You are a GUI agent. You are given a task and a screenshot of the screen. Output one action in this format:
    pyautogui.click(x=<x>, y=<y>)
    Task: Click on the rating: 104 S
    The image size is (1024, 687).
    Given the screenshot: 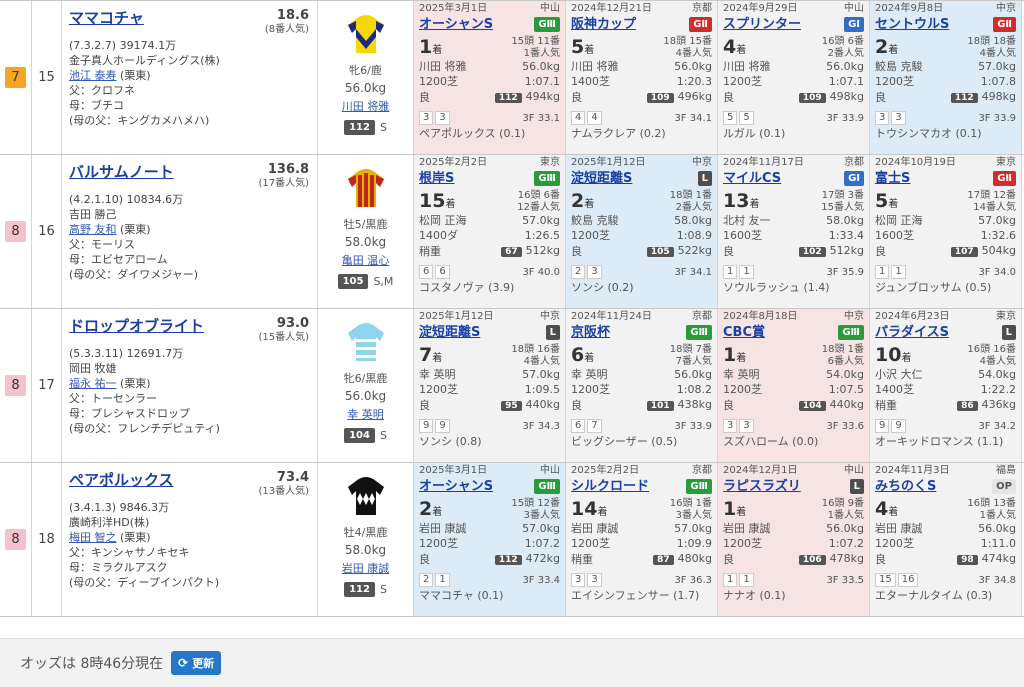 What is the action you would take?
    pyautogui.click(x=365, y=435)
    